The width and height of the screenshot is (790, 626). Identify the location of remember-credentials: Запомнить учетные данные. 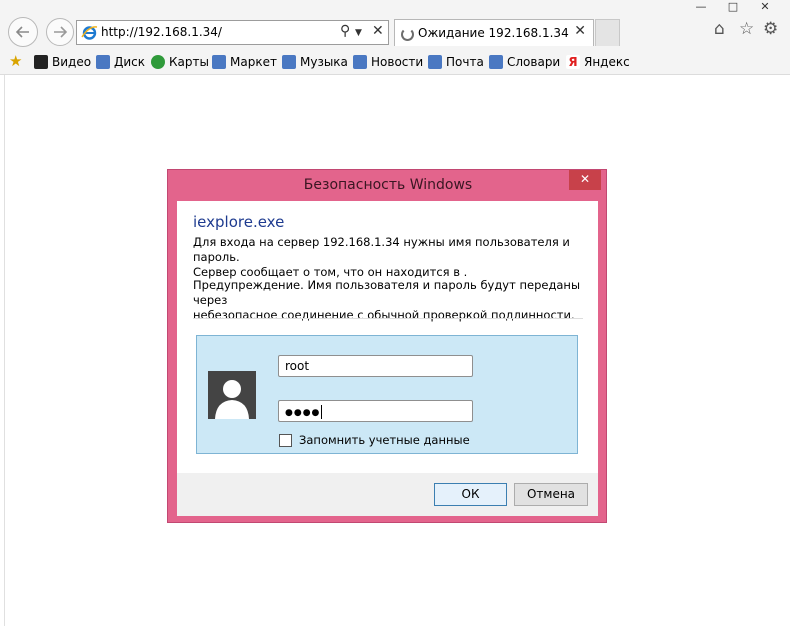
(374, 440).